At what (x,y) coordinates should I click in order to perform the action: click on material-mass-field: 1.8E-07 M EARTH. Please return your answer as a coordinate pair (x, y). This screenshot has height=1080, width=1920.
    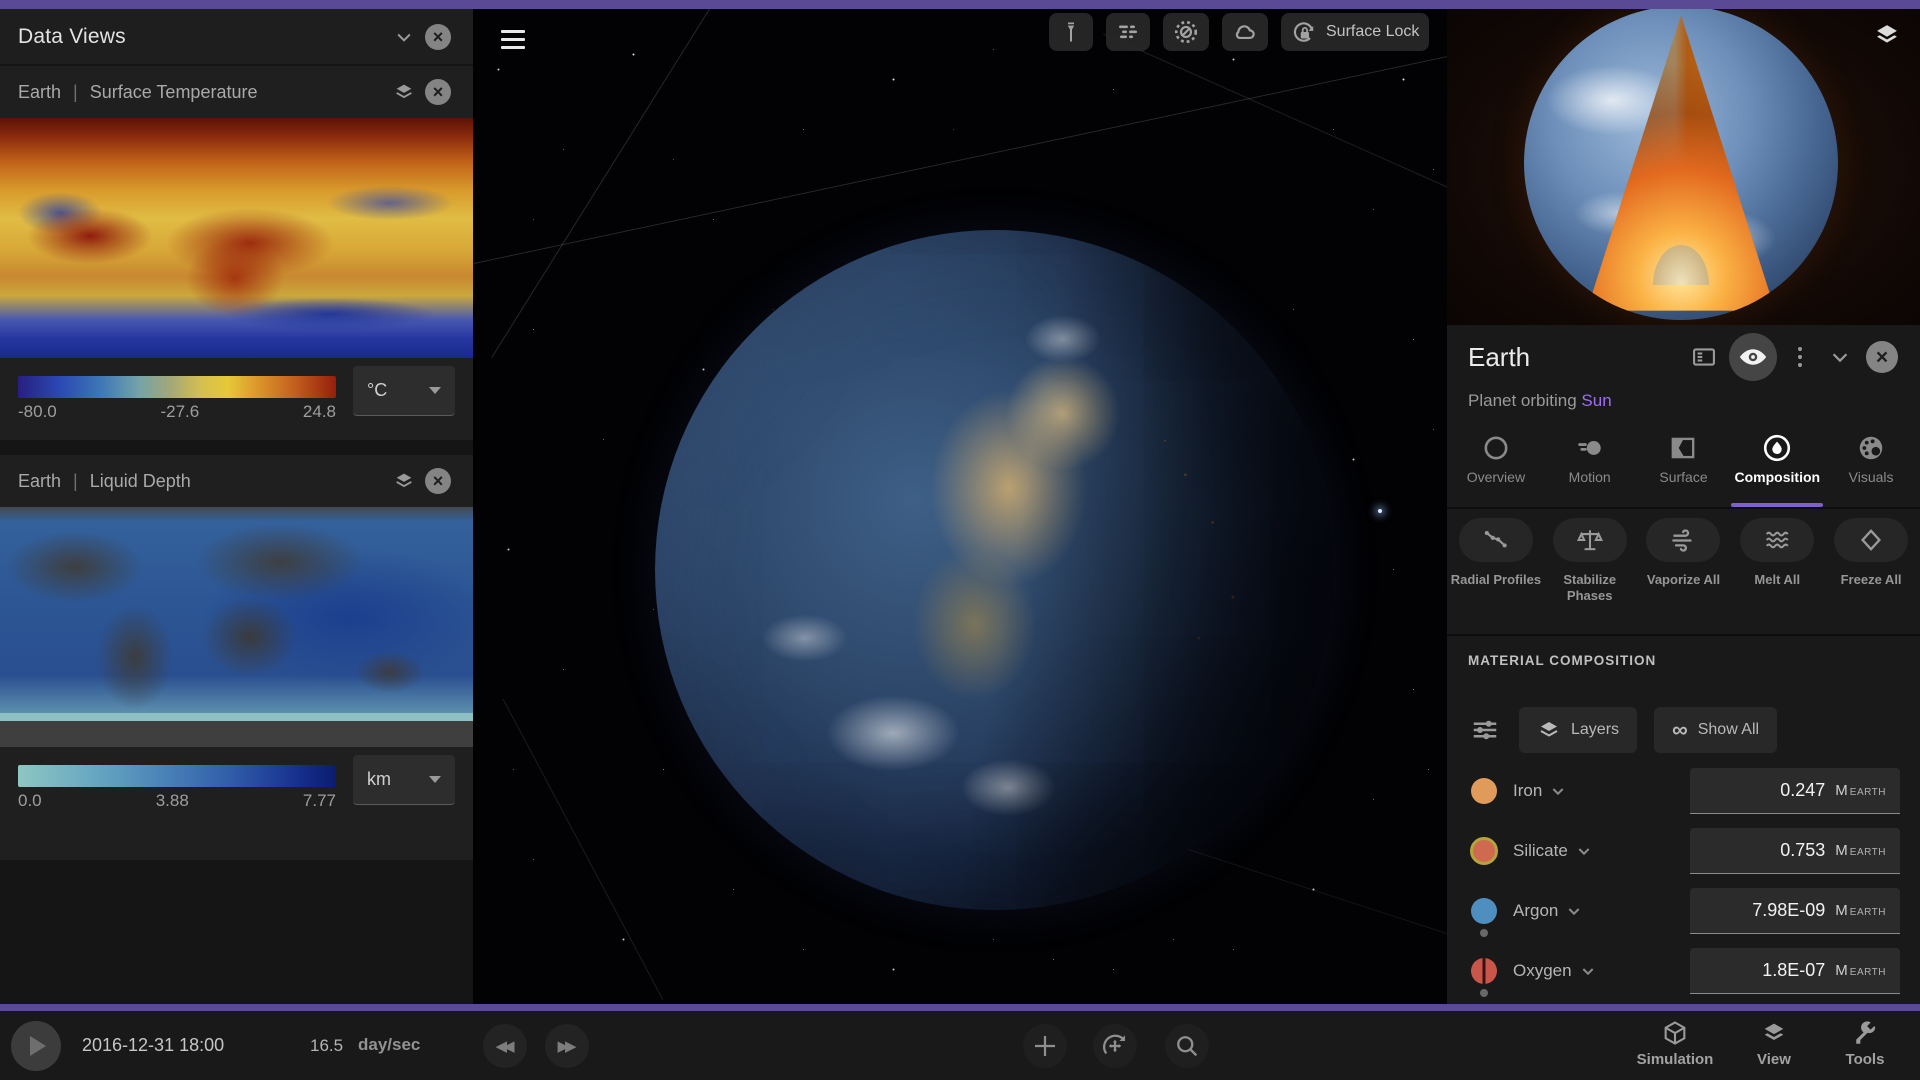
    Looking at the image, I should click on (1795, 971).